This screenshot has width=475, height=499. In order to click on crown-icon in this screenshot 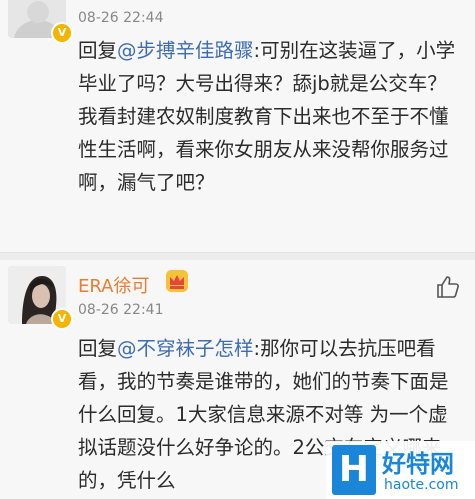, I will do `click(177, 281)`.